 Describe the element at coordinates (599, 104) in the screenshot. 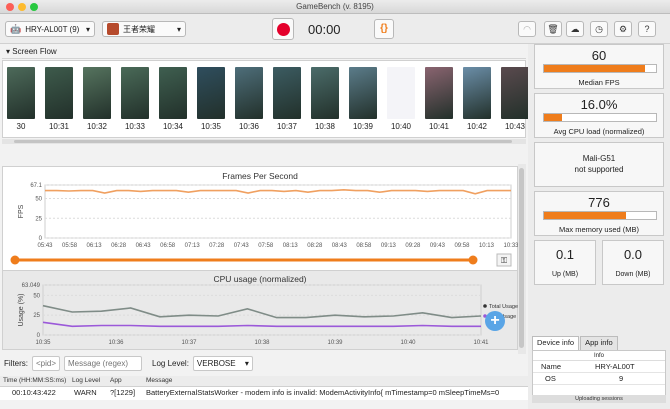

I see `cpu-load-value: 16.0%` at that location.